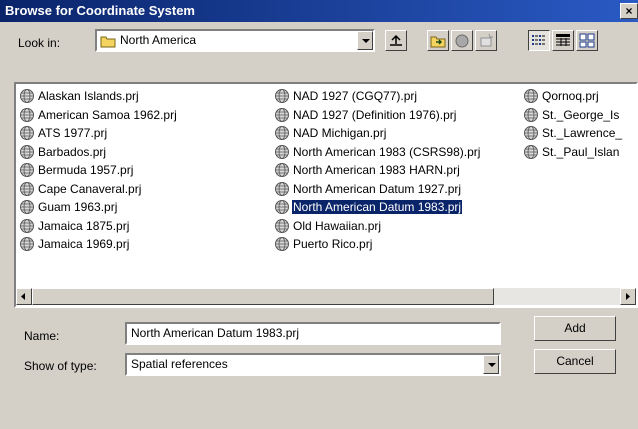 The width and height of the screenshot is (638, 429). I want to click on file-name: NAD 1927 (Definition 1976).prj, so click(375, 114).